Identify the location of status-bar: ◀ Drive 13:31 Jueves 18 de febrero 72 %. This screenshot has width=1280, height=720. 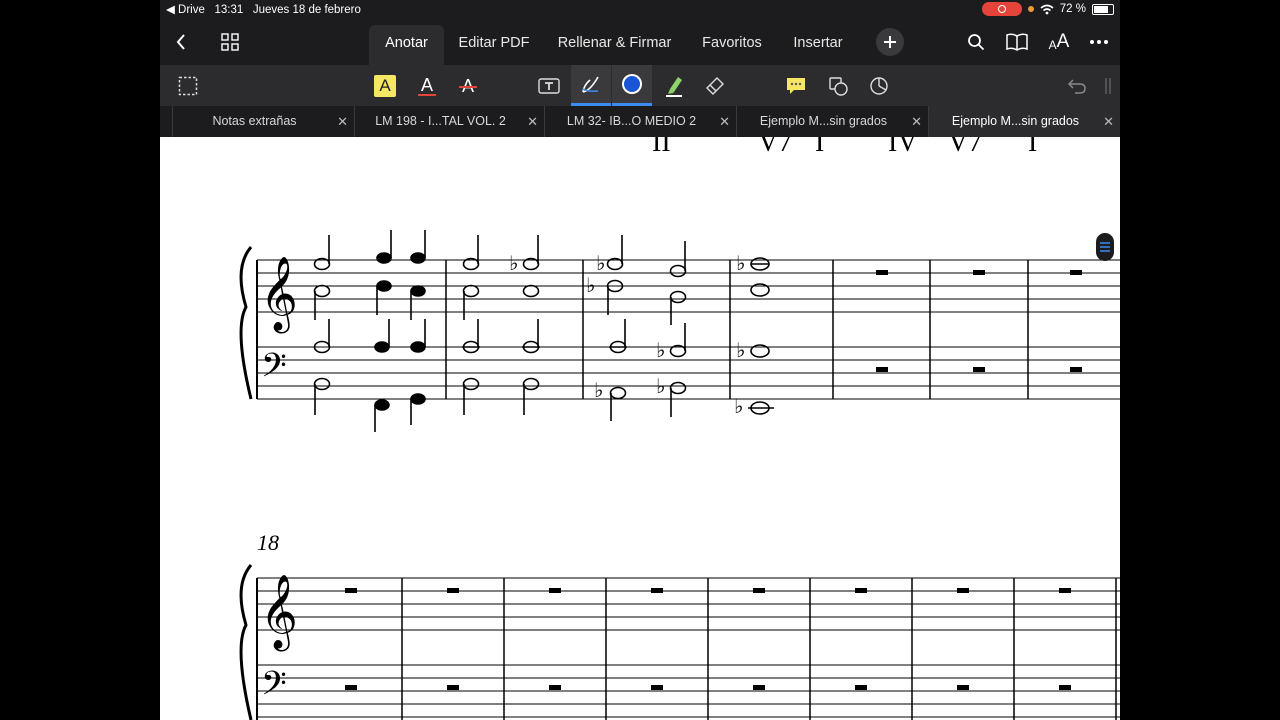
(640, 10).